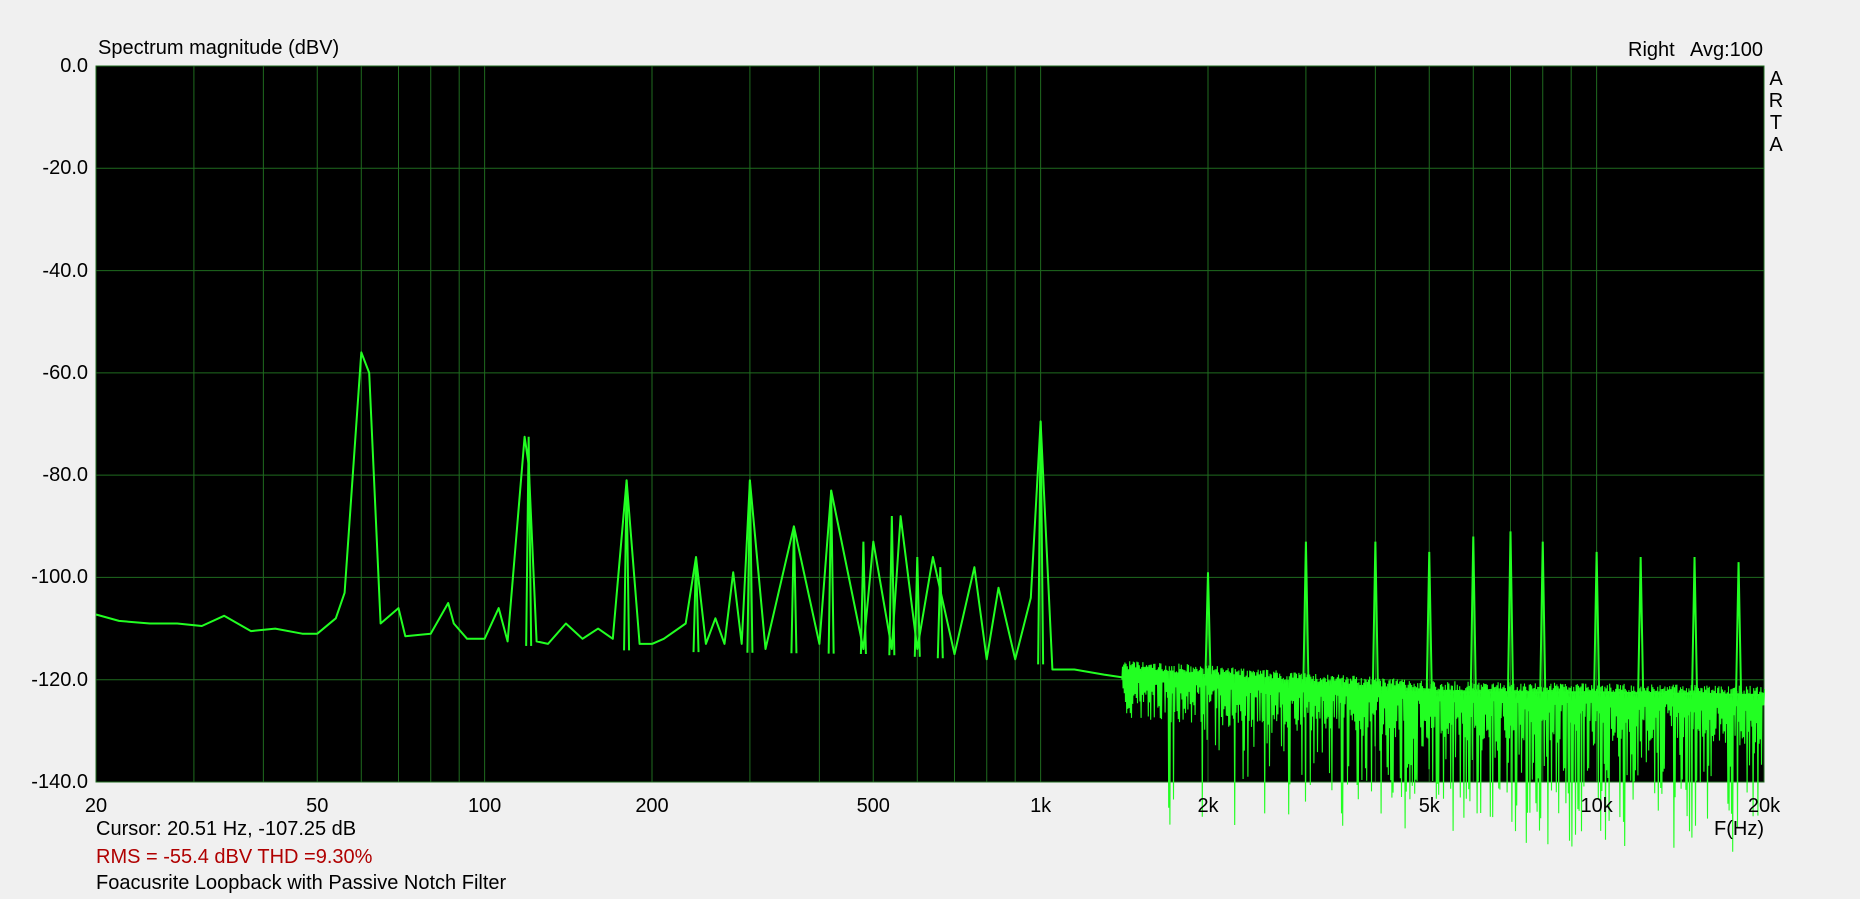 The image size is (1860, 899). I want to click on y-tick-label: -140.0, so click(59, 782).